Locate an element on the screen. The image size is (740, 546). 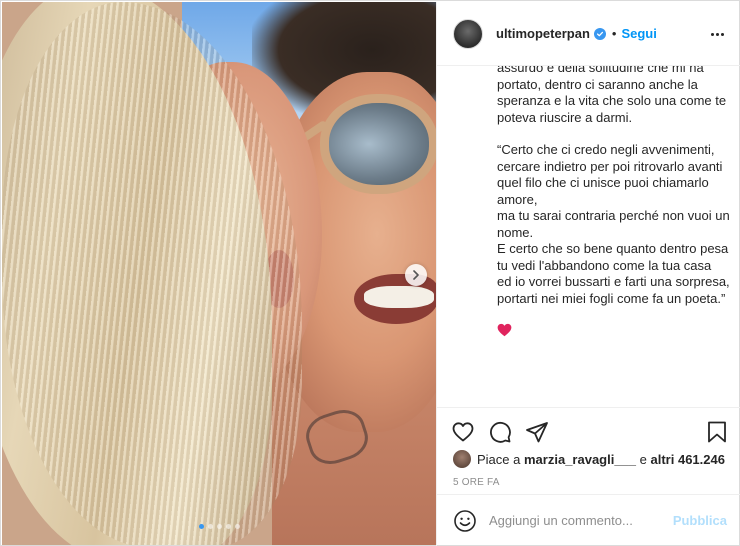
paper-plane-icon is located at coordinates (537, 432).